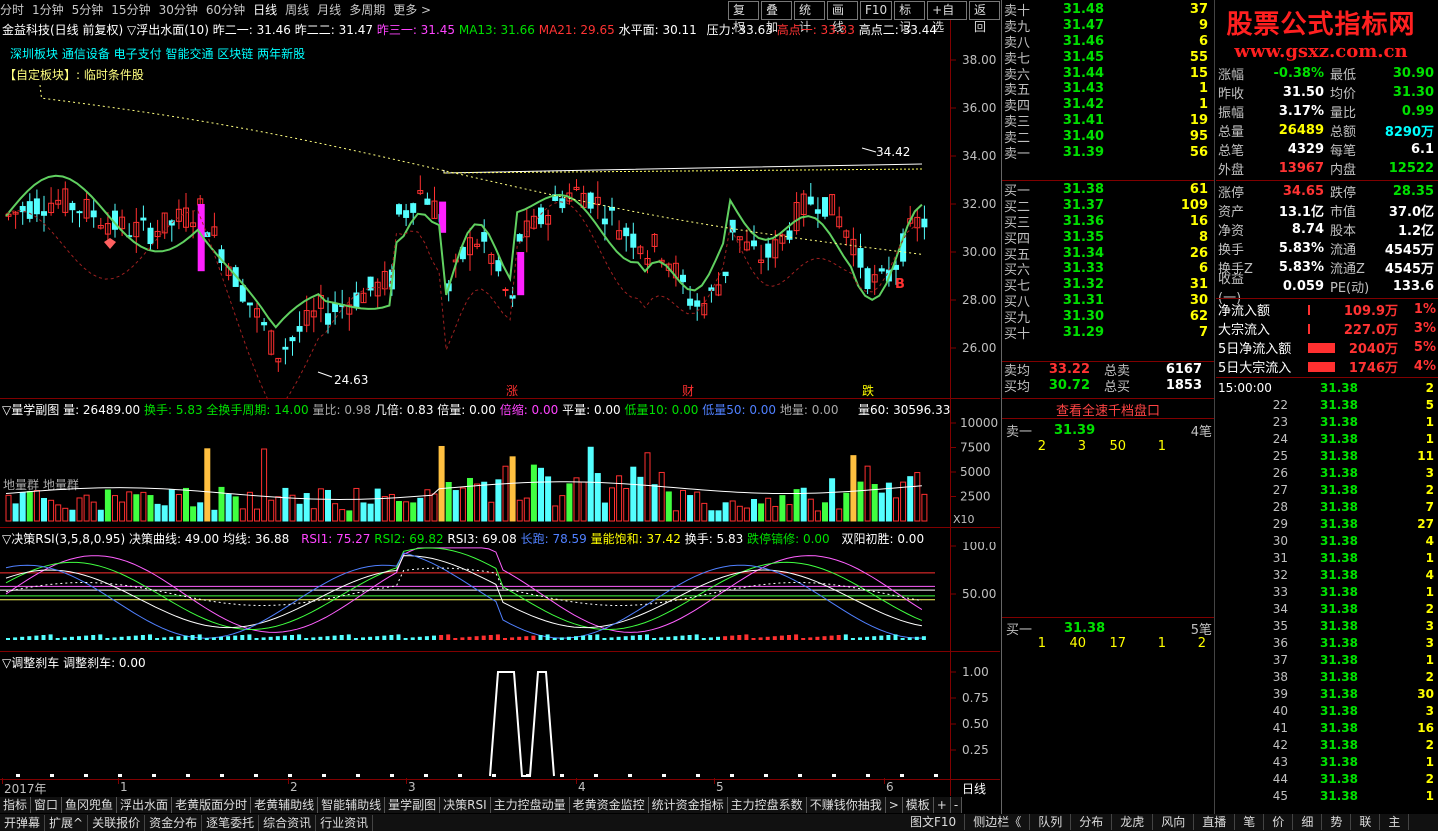 The height and width of the screenshot is (831, 1438). Describe the element at coordinates (1279, 822) in the screenshot. I see `status-right-tab-8: 价` at that location.